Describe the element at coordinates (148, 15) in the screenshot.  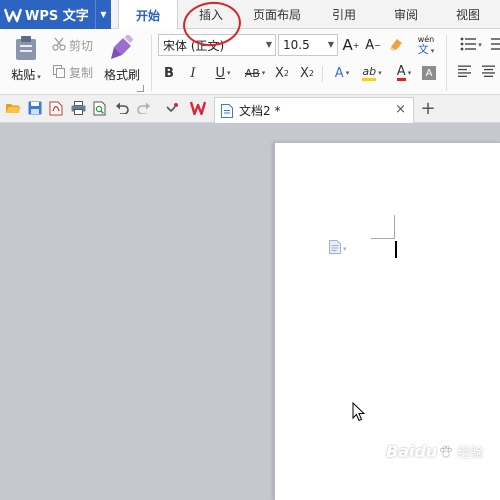
I see `tab-home: 开始` at that location.